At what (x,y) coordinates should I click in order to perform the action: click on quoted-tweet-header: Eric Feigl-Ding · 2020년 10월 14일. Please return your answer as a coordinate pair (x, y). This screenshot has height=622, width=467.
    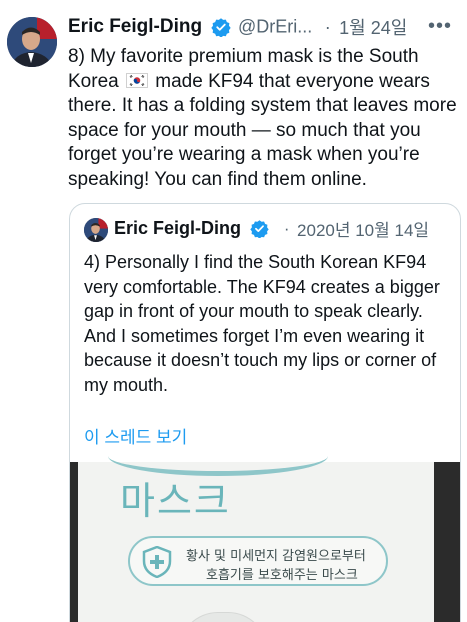
    Looking at the image, I should click on (284, 229).